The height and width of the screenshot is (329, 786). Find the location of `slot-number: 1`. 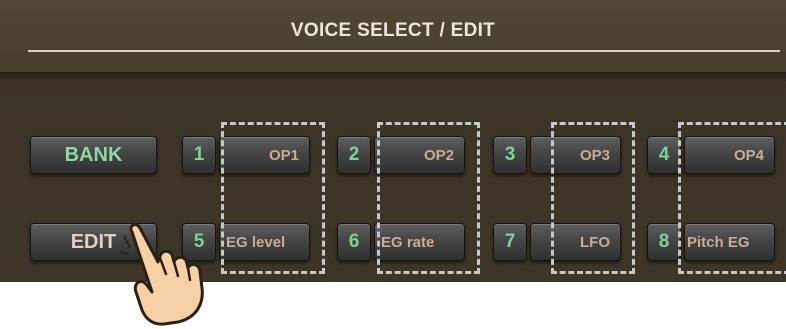

slot-number: 1 is located at coordinates (199, 154).